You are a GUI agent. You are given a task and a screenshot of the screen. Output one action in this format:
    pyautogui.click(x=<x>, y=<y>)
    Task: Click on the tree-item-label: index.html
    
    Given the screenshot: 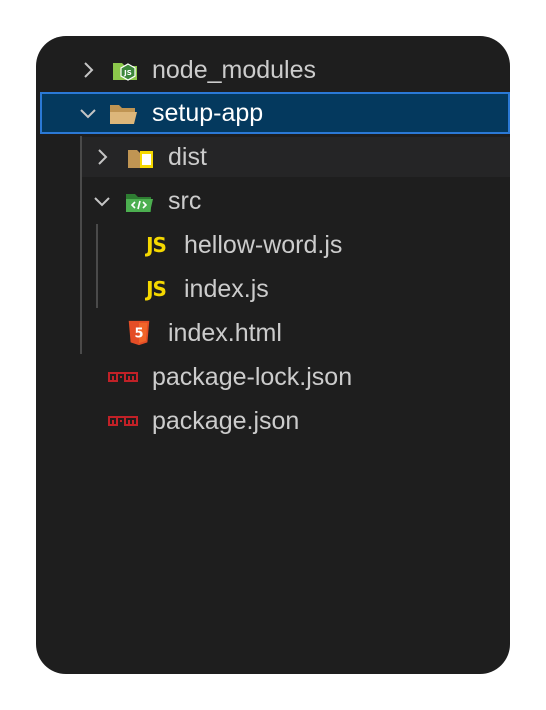 What is the action you would take?
    pyautogui.click(x=225, y=332)
    